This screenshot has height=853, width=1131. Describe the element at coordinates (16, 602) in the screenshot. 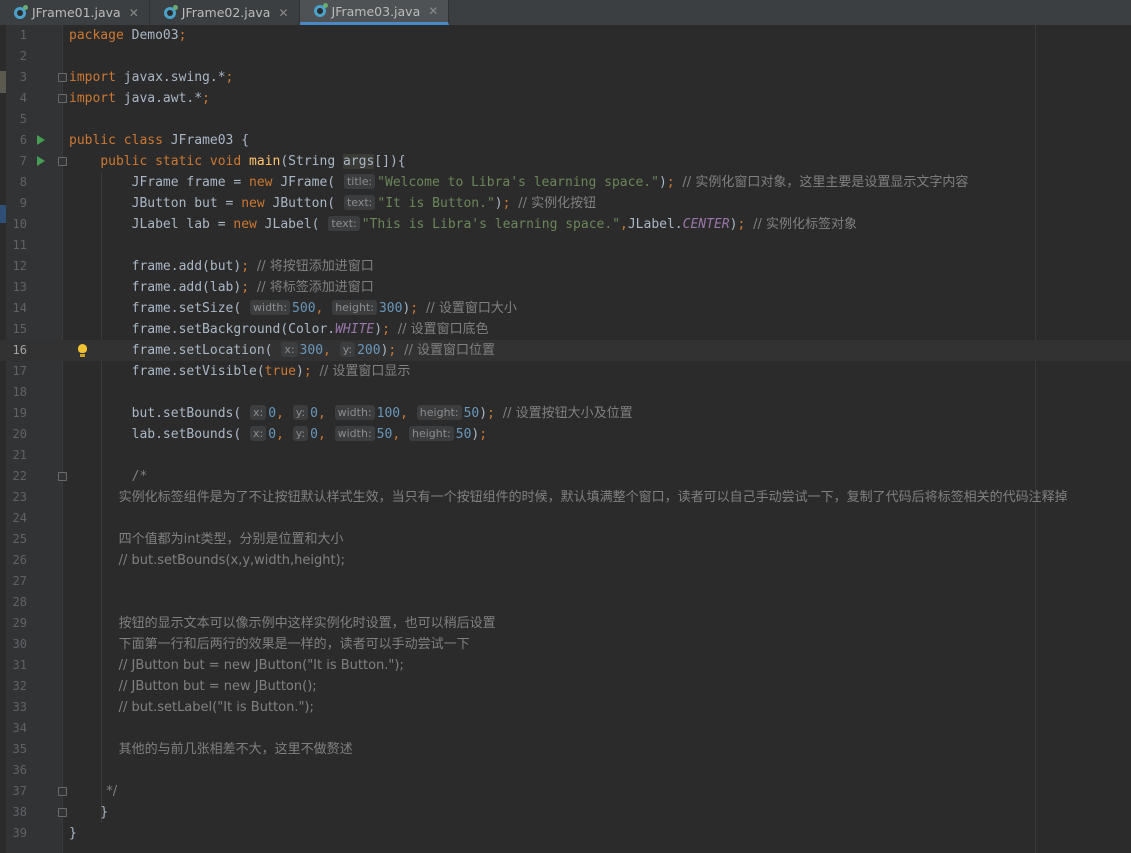

I see `line-number: 28` at that location.